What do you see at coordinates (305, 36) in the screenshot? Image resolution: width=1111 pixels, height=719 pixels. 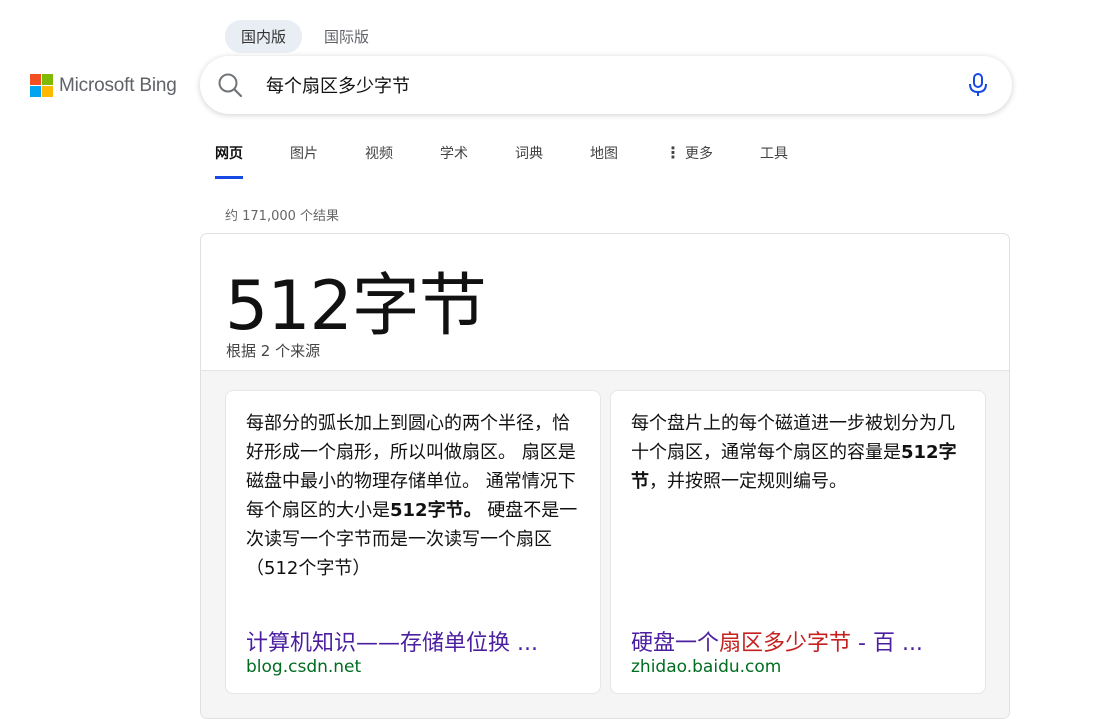 I see `region-tabs: 国内版 国际版` at bounding box center [305, 36].